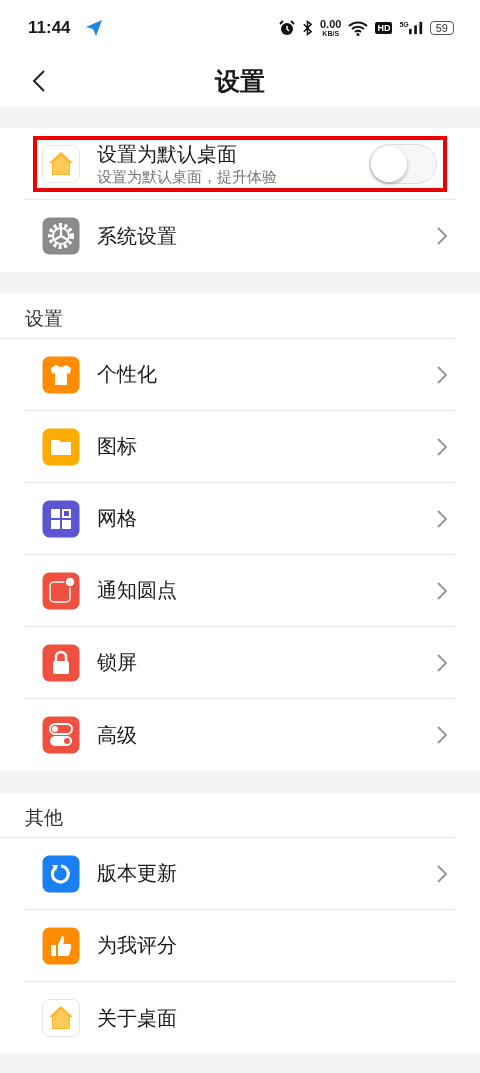 The image size is (480, 1073). What do you see at coordinates (240, 81) in the screenshot?
I see `page-title: 设置` at bounding box center [240, 81].